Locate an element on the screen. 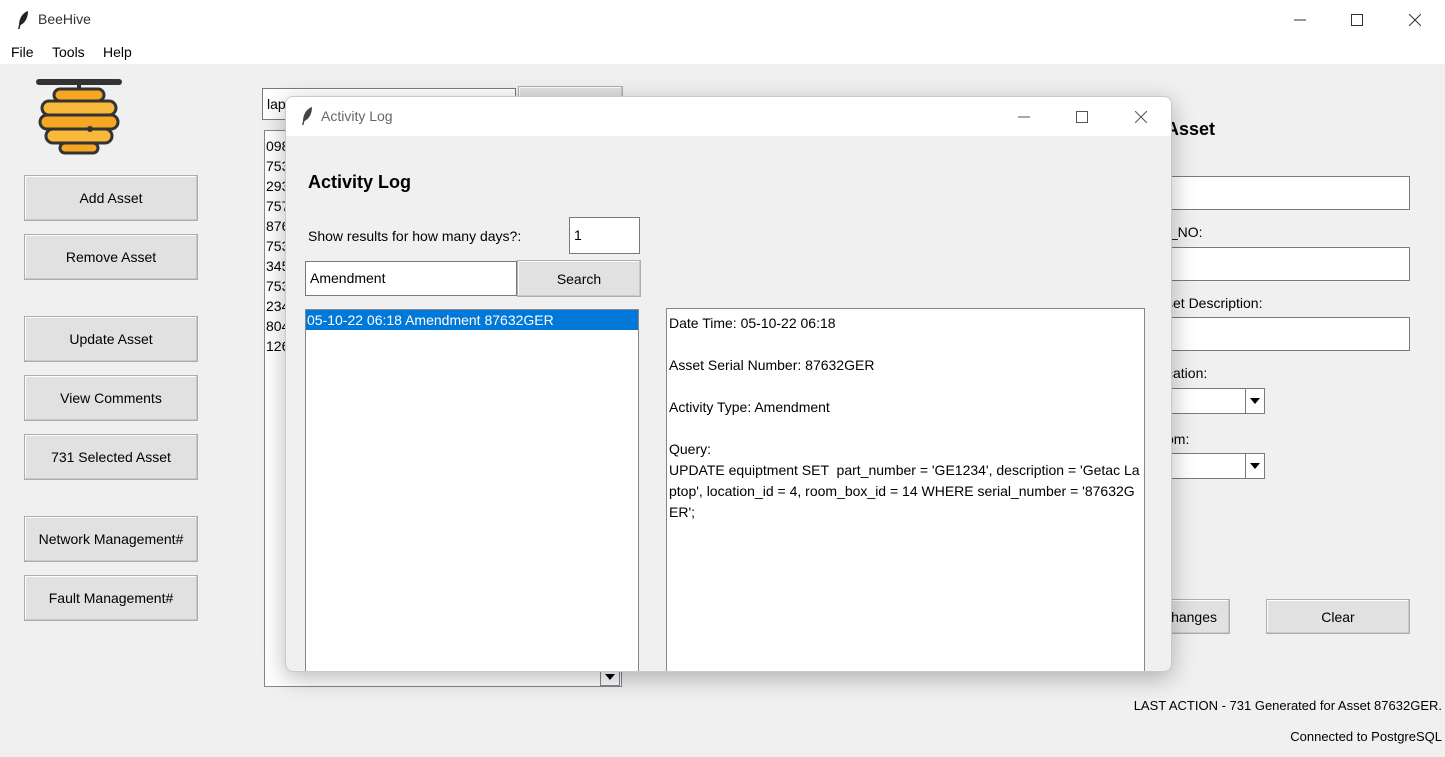 Image resolution: width=1445 pixels, height=757 pixels. dialog-window-title: Activity Log is located at coordinates (357, 116).